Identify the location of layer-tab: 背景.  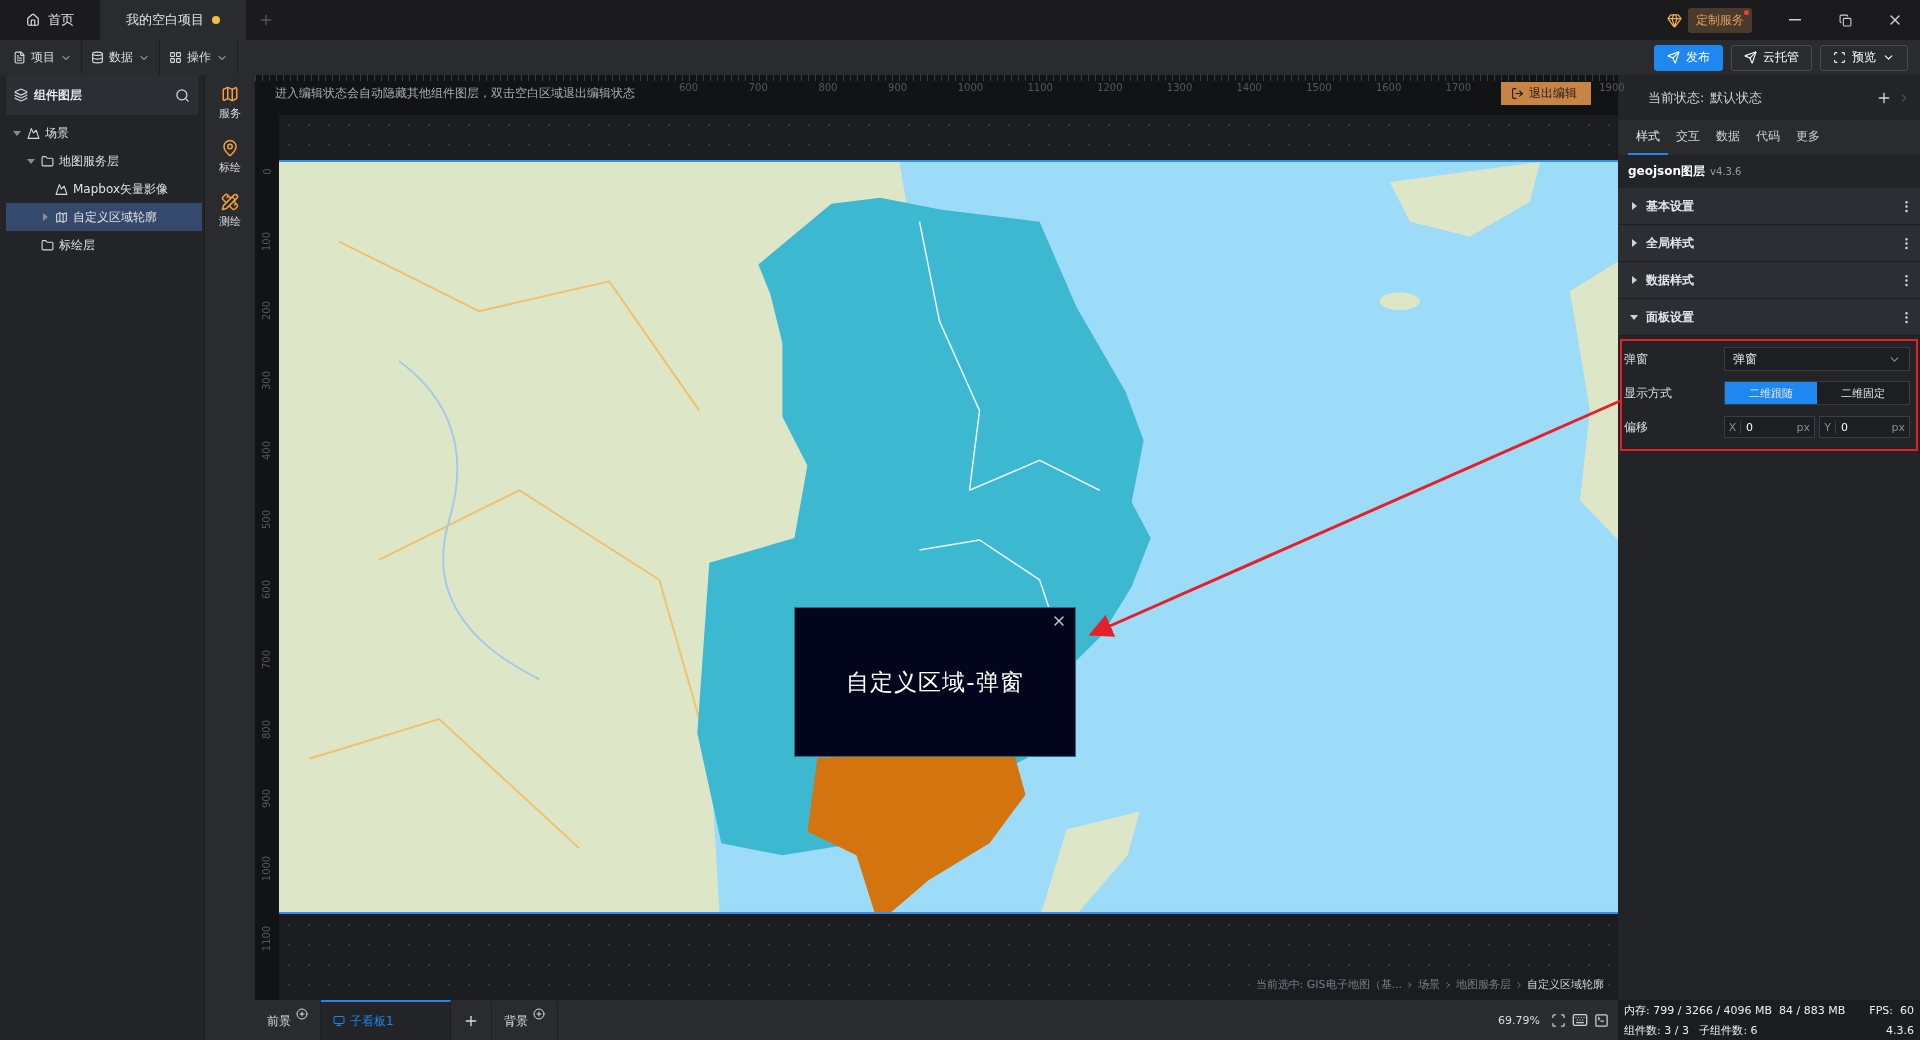
(525, 1020).